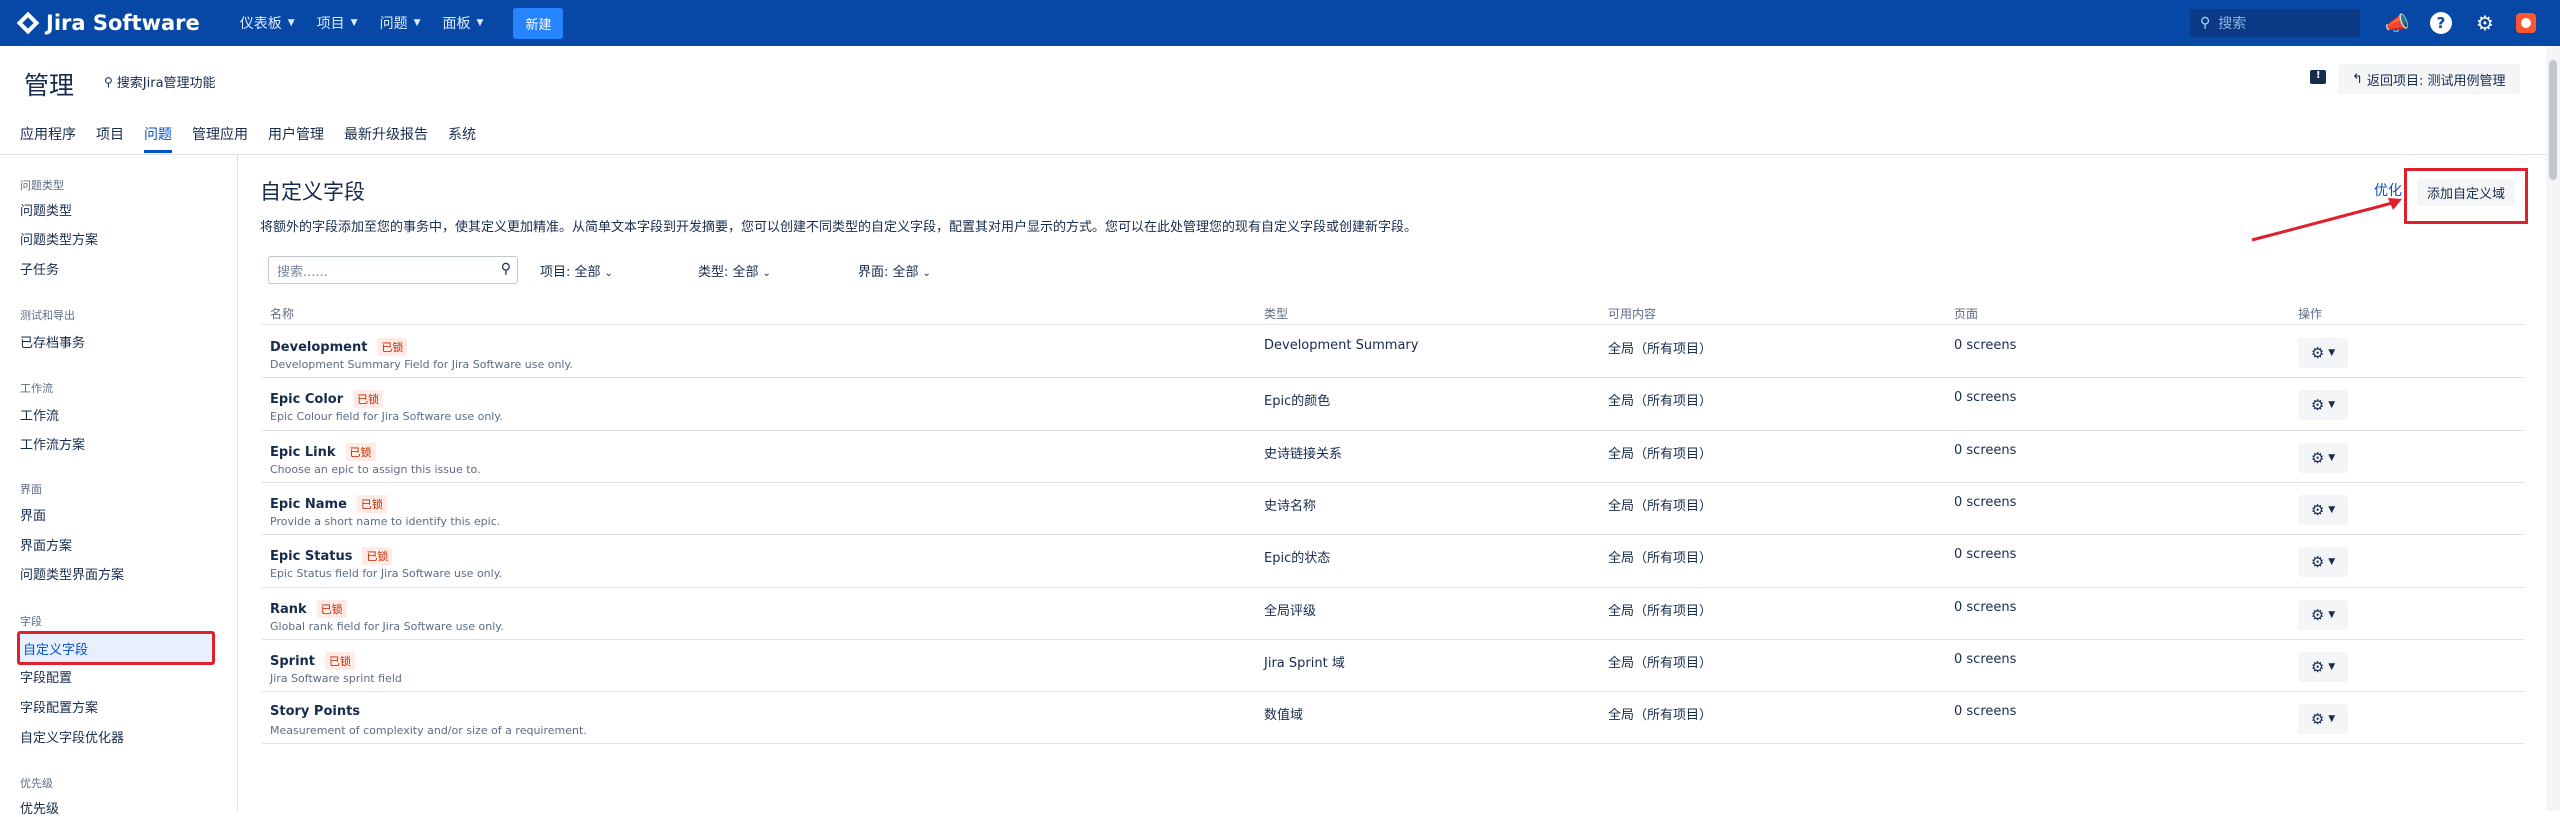 The height and width of the screenshot is (817, 2560). Describe the element at coordinates (312, 192) in the screenshot. I see `section-title: 自定义字段` at that location.